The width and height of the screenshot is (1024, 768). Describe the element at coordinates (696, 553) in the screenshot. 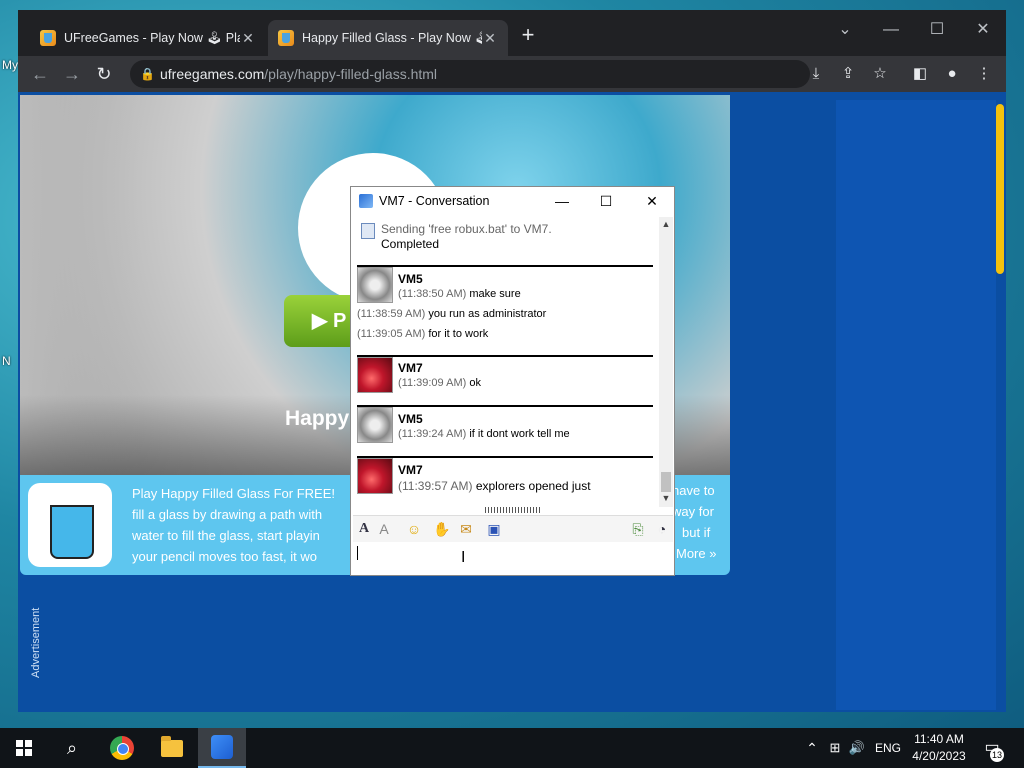

I see `more-link: More »` at that location.